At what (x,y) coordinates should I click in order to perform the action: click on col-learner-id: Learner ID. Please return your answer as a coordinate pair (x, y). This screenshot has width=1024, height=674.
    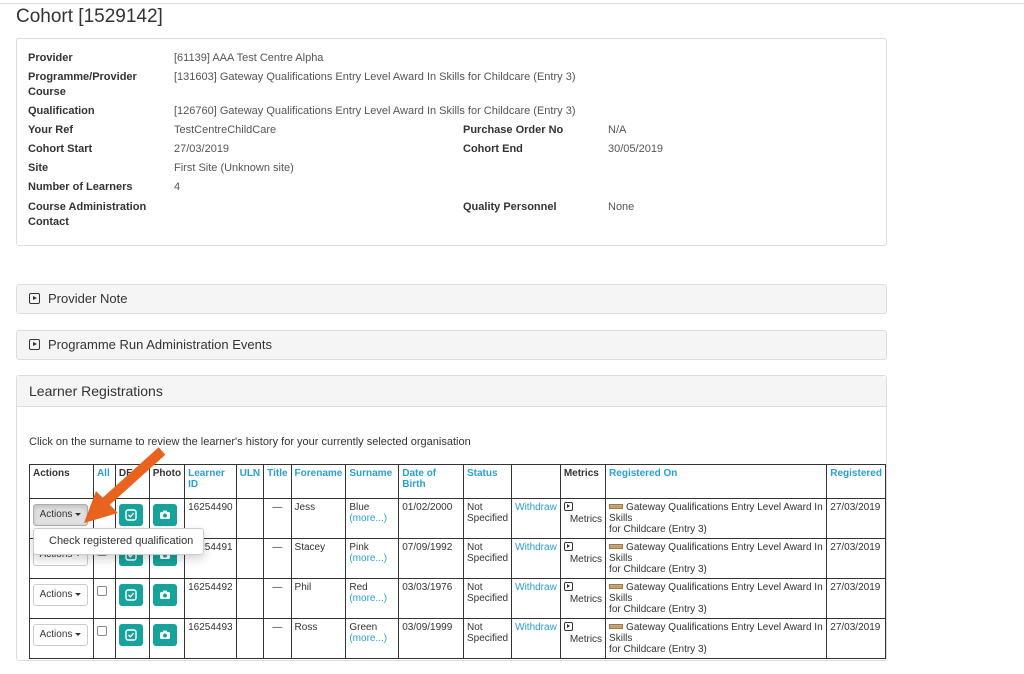
    Looking at the image, I should click on (210, 481).